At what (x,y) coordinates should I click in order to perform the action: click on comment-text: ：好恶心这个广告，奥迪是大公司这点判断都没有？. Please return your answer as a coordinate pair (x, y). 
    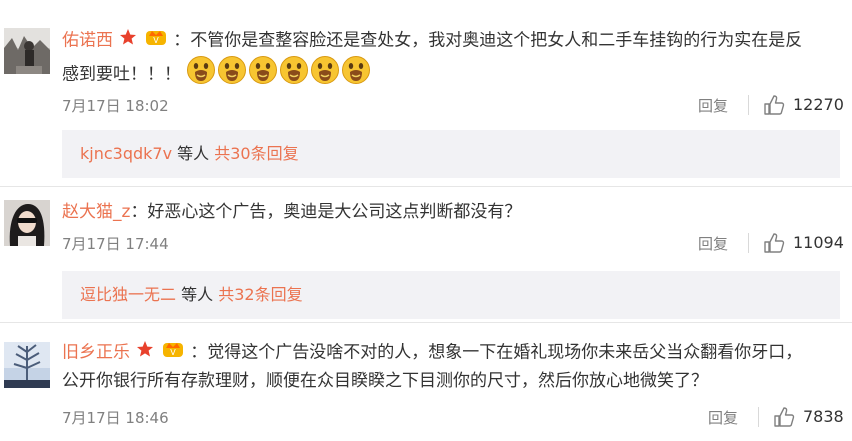
    Looking at the image, I should click on (326, 212).